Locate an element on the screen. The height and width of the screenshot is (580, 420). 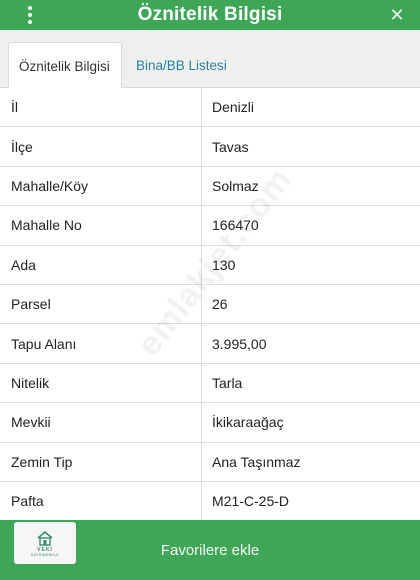
row-key: Pafta is located at coordinates (101, 501).